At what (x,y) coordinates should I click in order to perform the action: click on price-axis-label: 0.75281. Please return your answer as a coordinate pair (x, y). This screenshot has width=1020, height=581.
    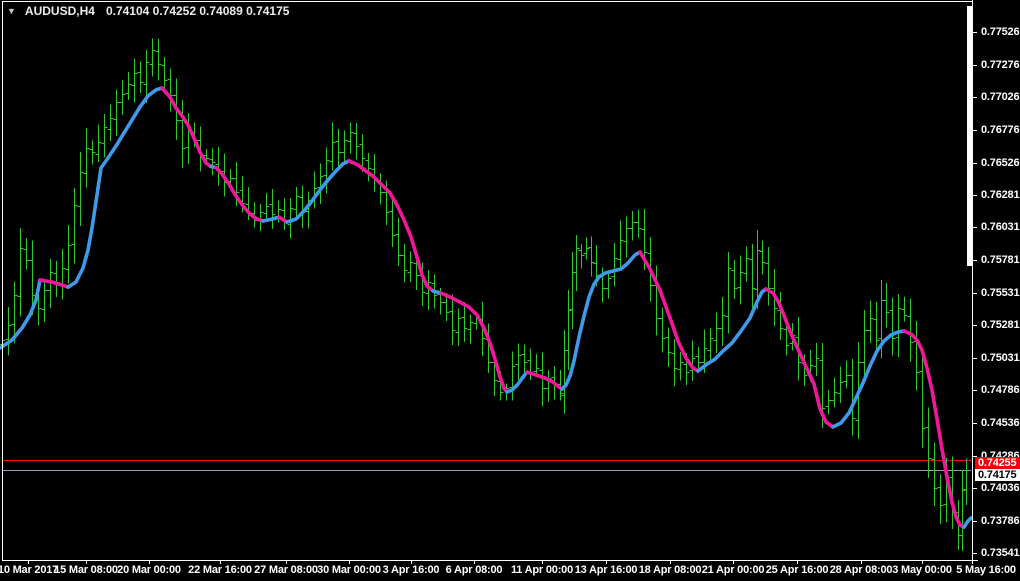
    Looking at the image, I should click on (1000, 325).